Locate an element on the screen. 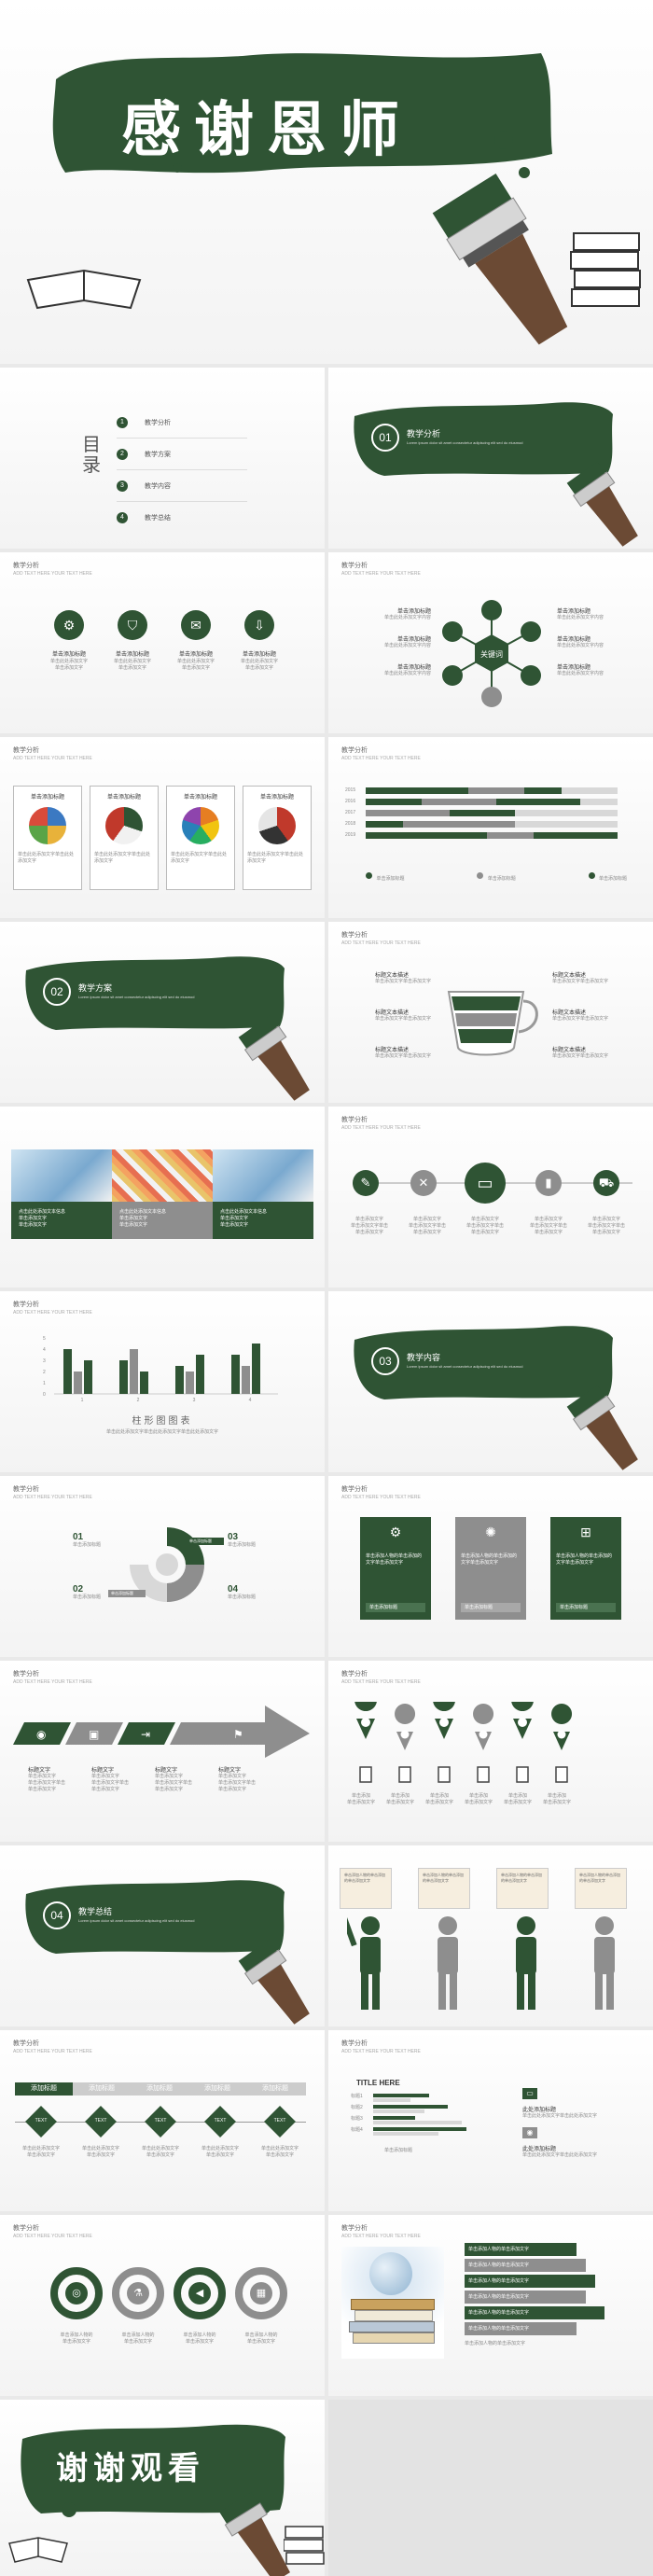 This screenshot has height=2576, width=653. side-item: 此处添加标题 单击此处添加文字单击此处添加文字 is located at coordinates (573, 2151).